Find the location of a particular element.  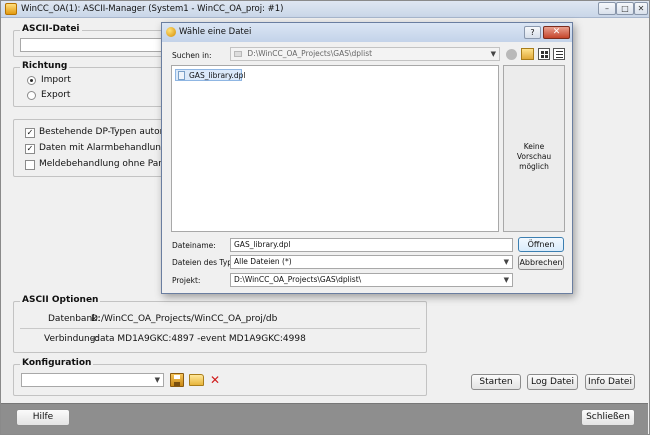

back-icon is located at coordinates (511, 54).